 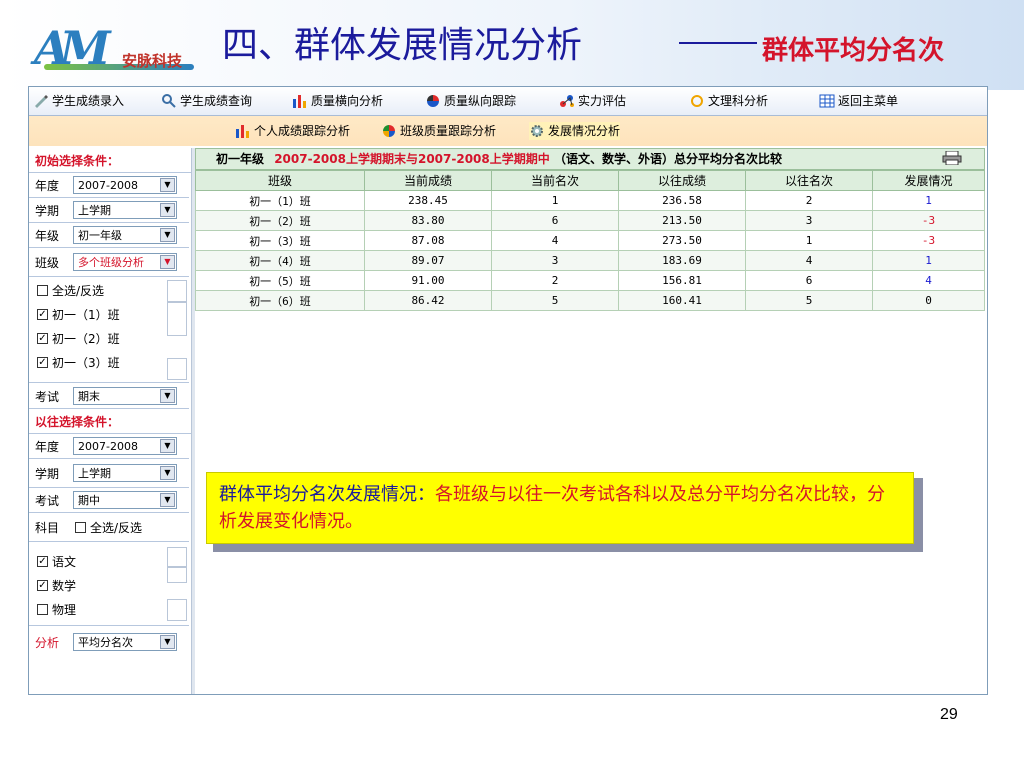 I want to click on toolbar-student-score-query: 学生成绩查询, so click(x=206, y=101).